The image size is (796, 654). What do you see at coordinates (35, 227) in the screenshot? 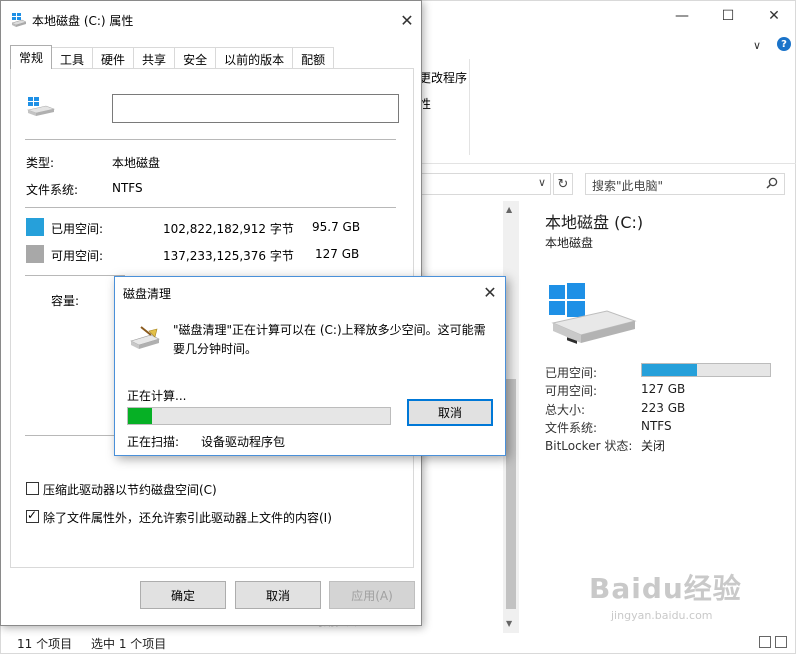
I see `used-space-swatch` at bounding box center [35, 227].